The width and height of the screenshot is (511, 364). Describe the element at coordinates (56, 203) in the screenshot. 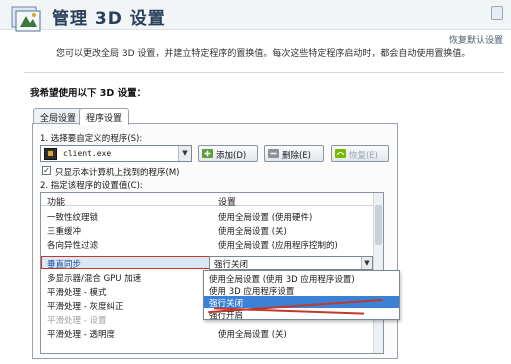

I see `column-header-feature: 功能` at that location.